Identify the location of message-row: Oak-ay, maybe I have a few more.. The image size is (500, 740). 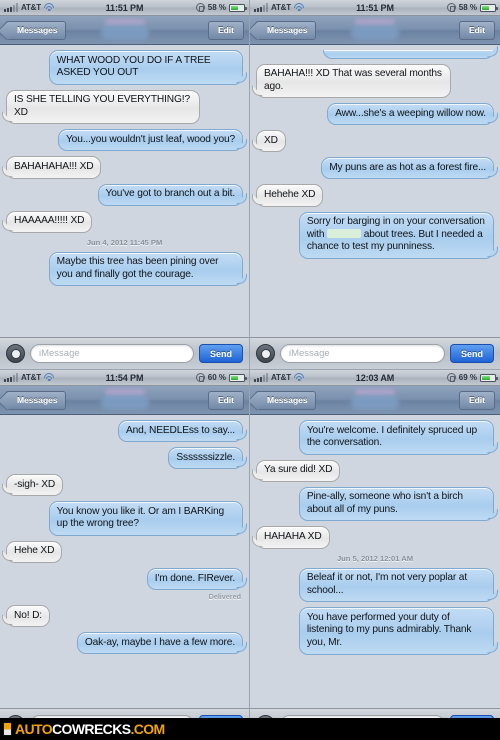
(124, 643).